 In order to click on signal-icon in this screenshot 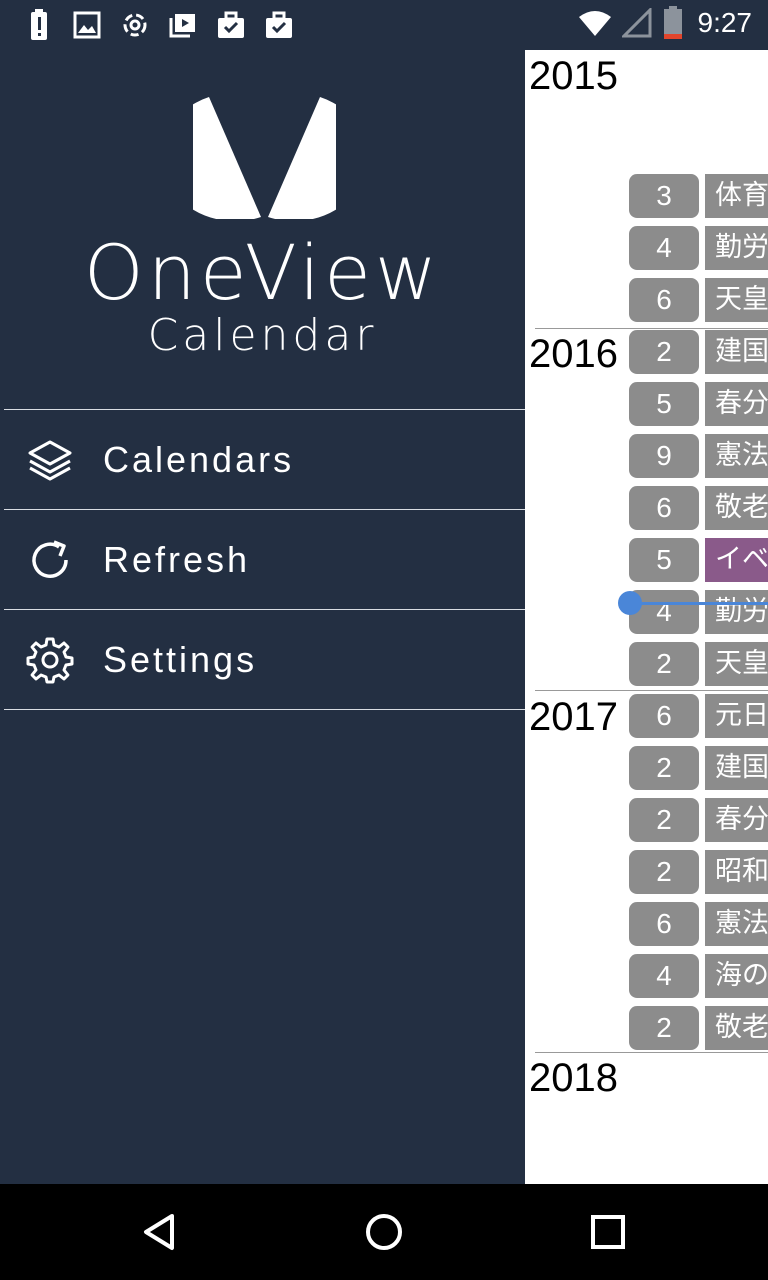, I will do `click(636, 23)`.